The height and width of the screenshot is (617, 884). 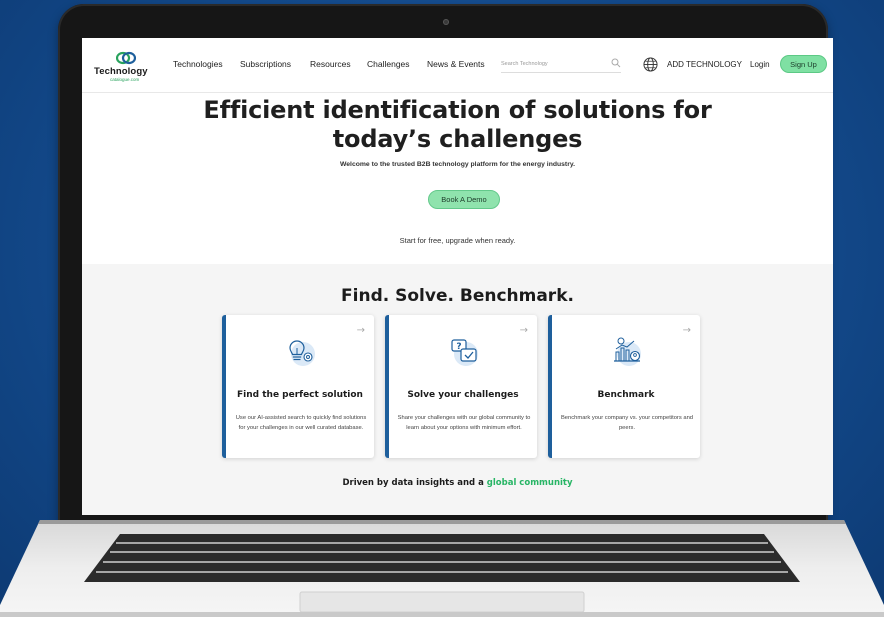 I want to click on question-check-icon: ?, so click(x=464, y=352).